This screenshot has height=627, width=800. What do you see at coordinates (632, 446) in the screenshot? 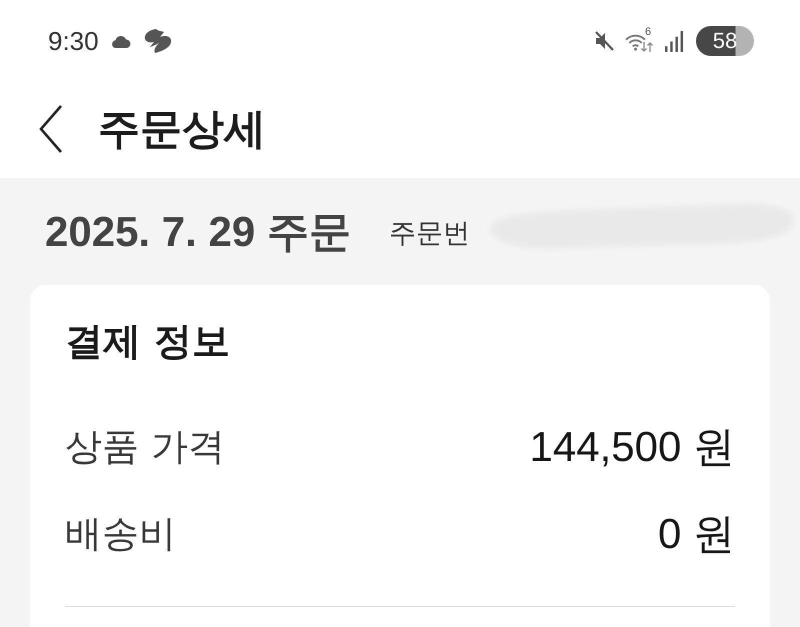
I see `price-value: 144,500 원` at bounding box center [632, 446].